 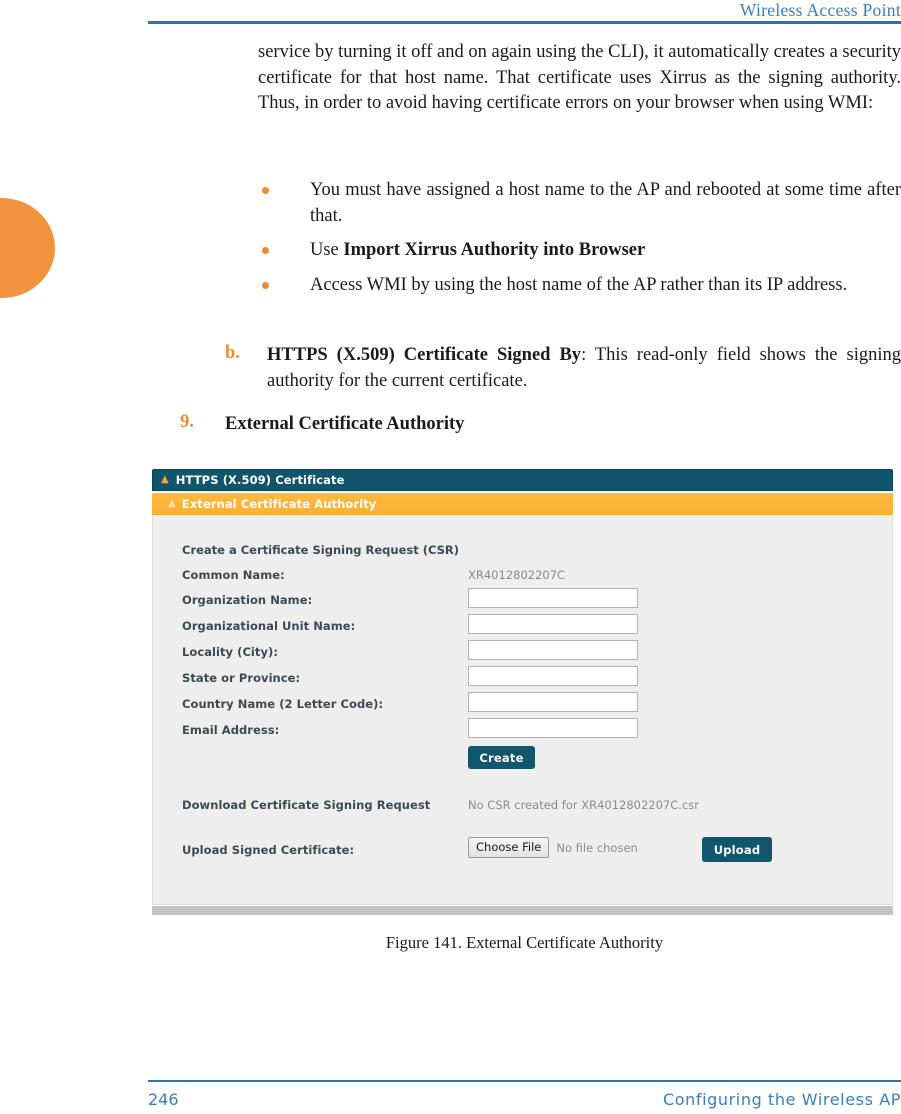 I want to click on numbered-item-9: 9. External Certificate Authority, so click(x=540, y=425).